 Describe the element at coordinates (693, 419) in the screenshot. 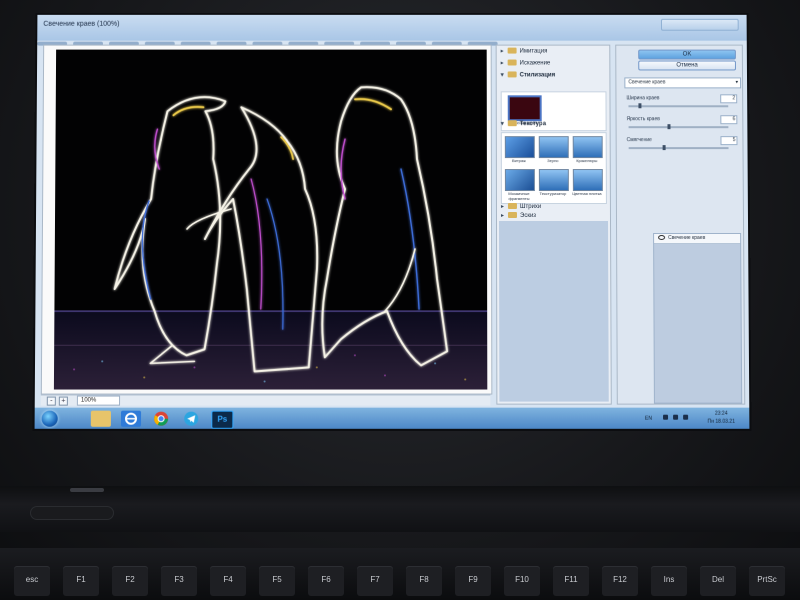

I see `system-tray: EN 23:24 Пн 18.03.21` at that location.